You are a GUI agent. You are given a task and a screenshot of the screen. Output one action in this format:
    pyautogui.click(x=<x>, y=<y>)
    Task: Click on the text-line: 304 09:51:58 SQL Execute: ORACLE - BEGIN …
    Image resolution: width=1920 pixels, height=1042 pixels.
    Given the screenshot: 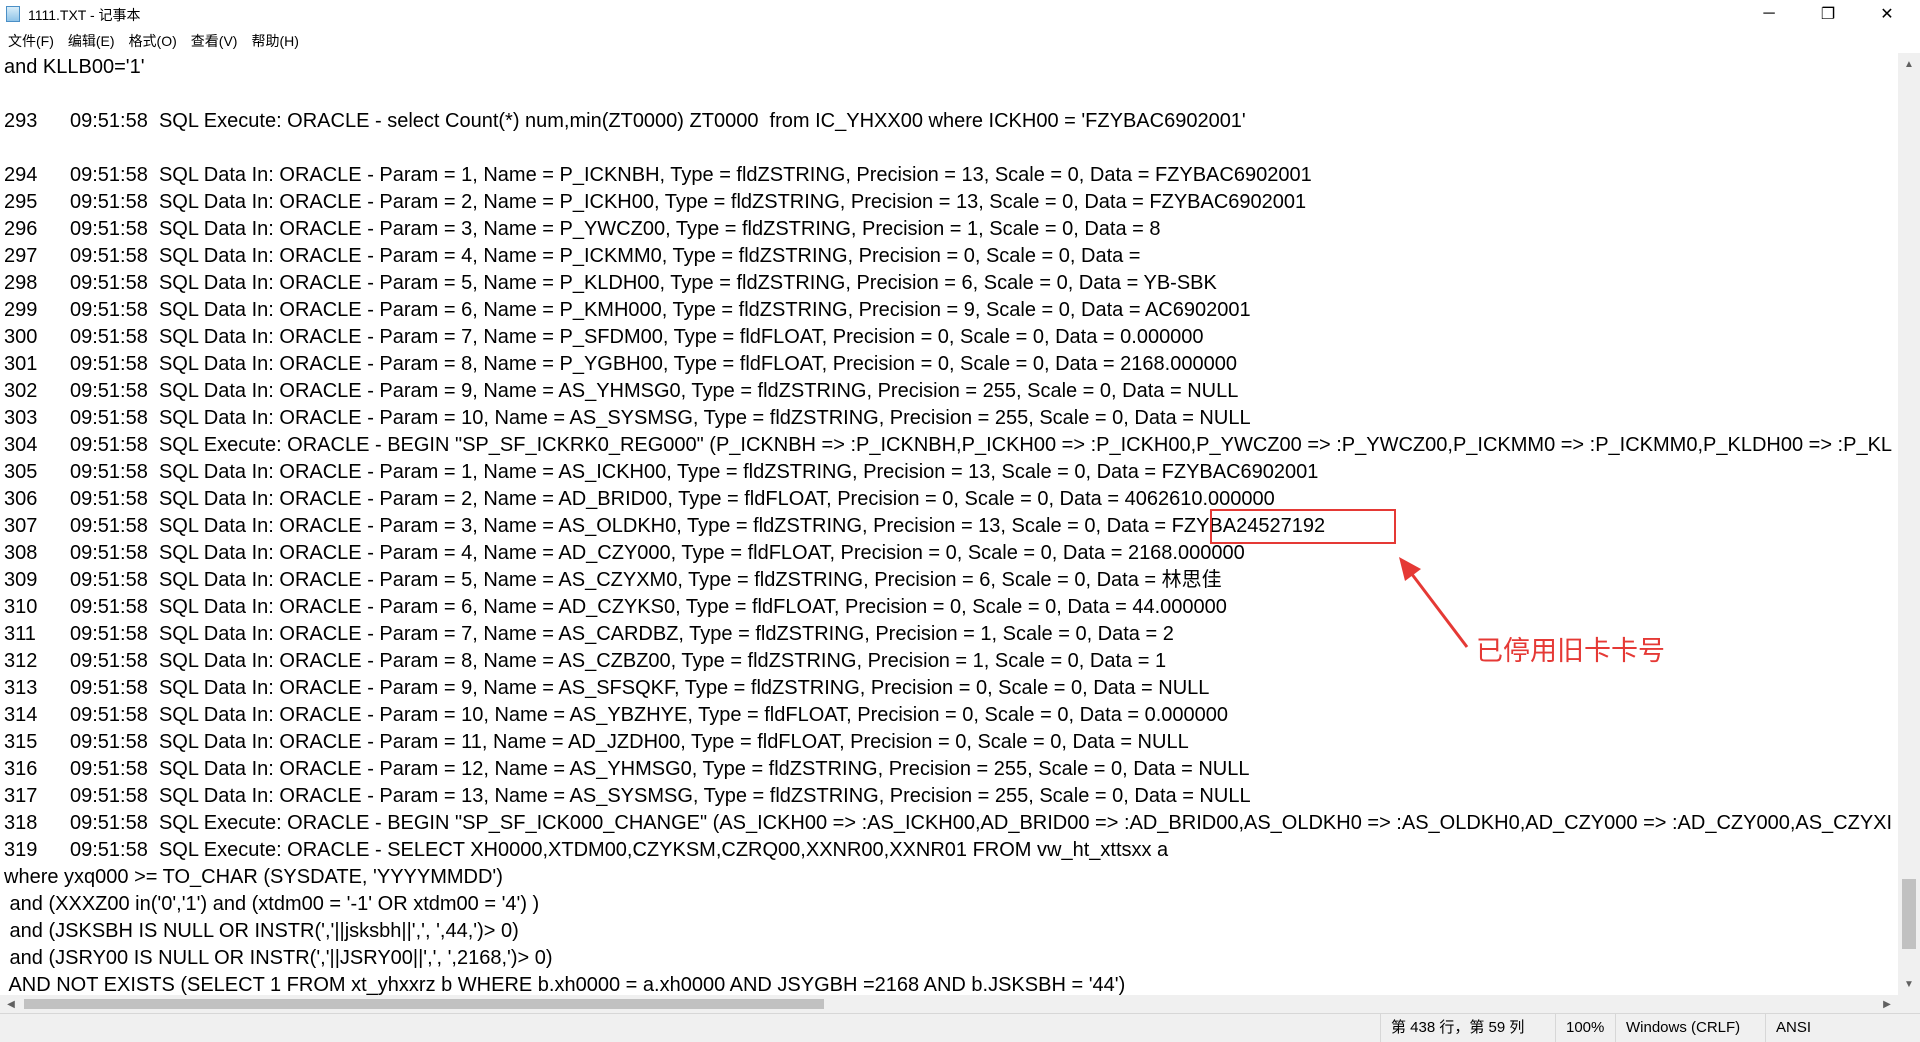 What is the action you would take?
    pyautogui.click(x=948, y=445)
    